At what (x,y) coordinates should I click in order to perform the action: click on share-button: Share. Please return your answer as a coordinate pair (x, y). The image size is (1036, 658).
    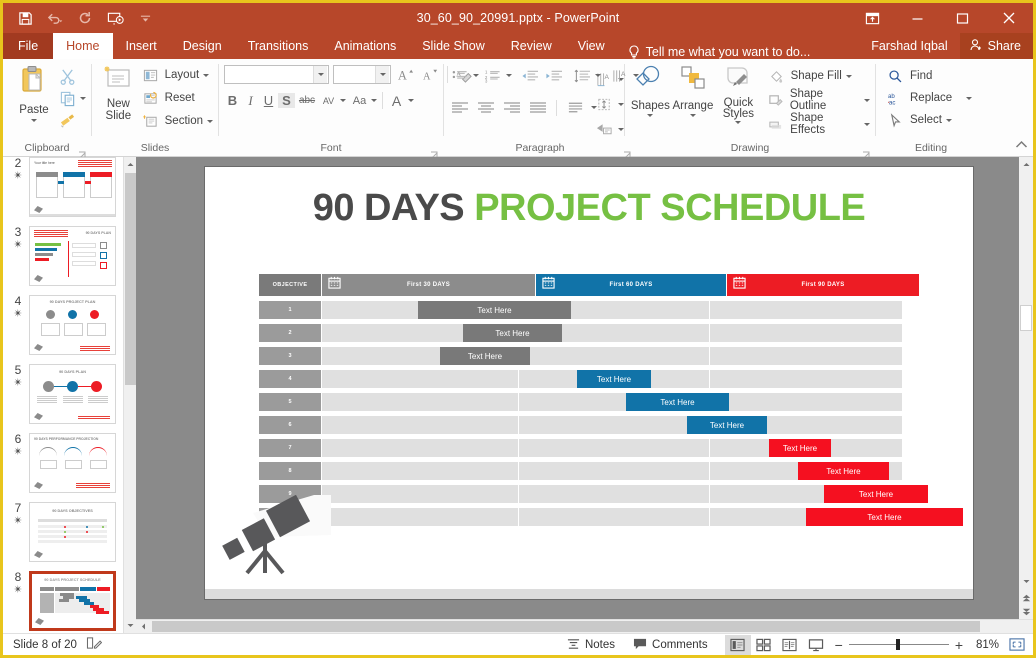
    Looking at the image, I should click on (996, 46).